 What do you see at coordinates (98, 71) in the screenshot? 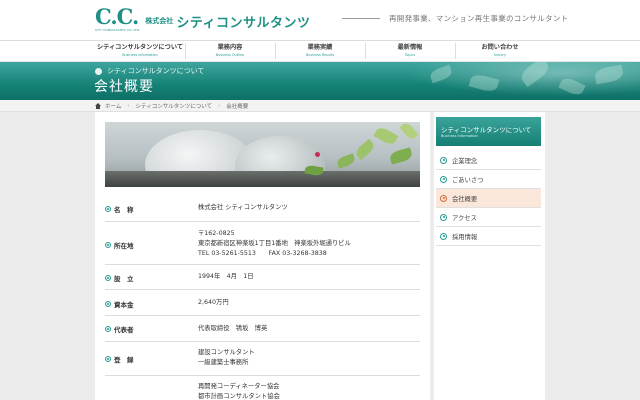
I see `circle-icon` at bounding box center [98, 71].